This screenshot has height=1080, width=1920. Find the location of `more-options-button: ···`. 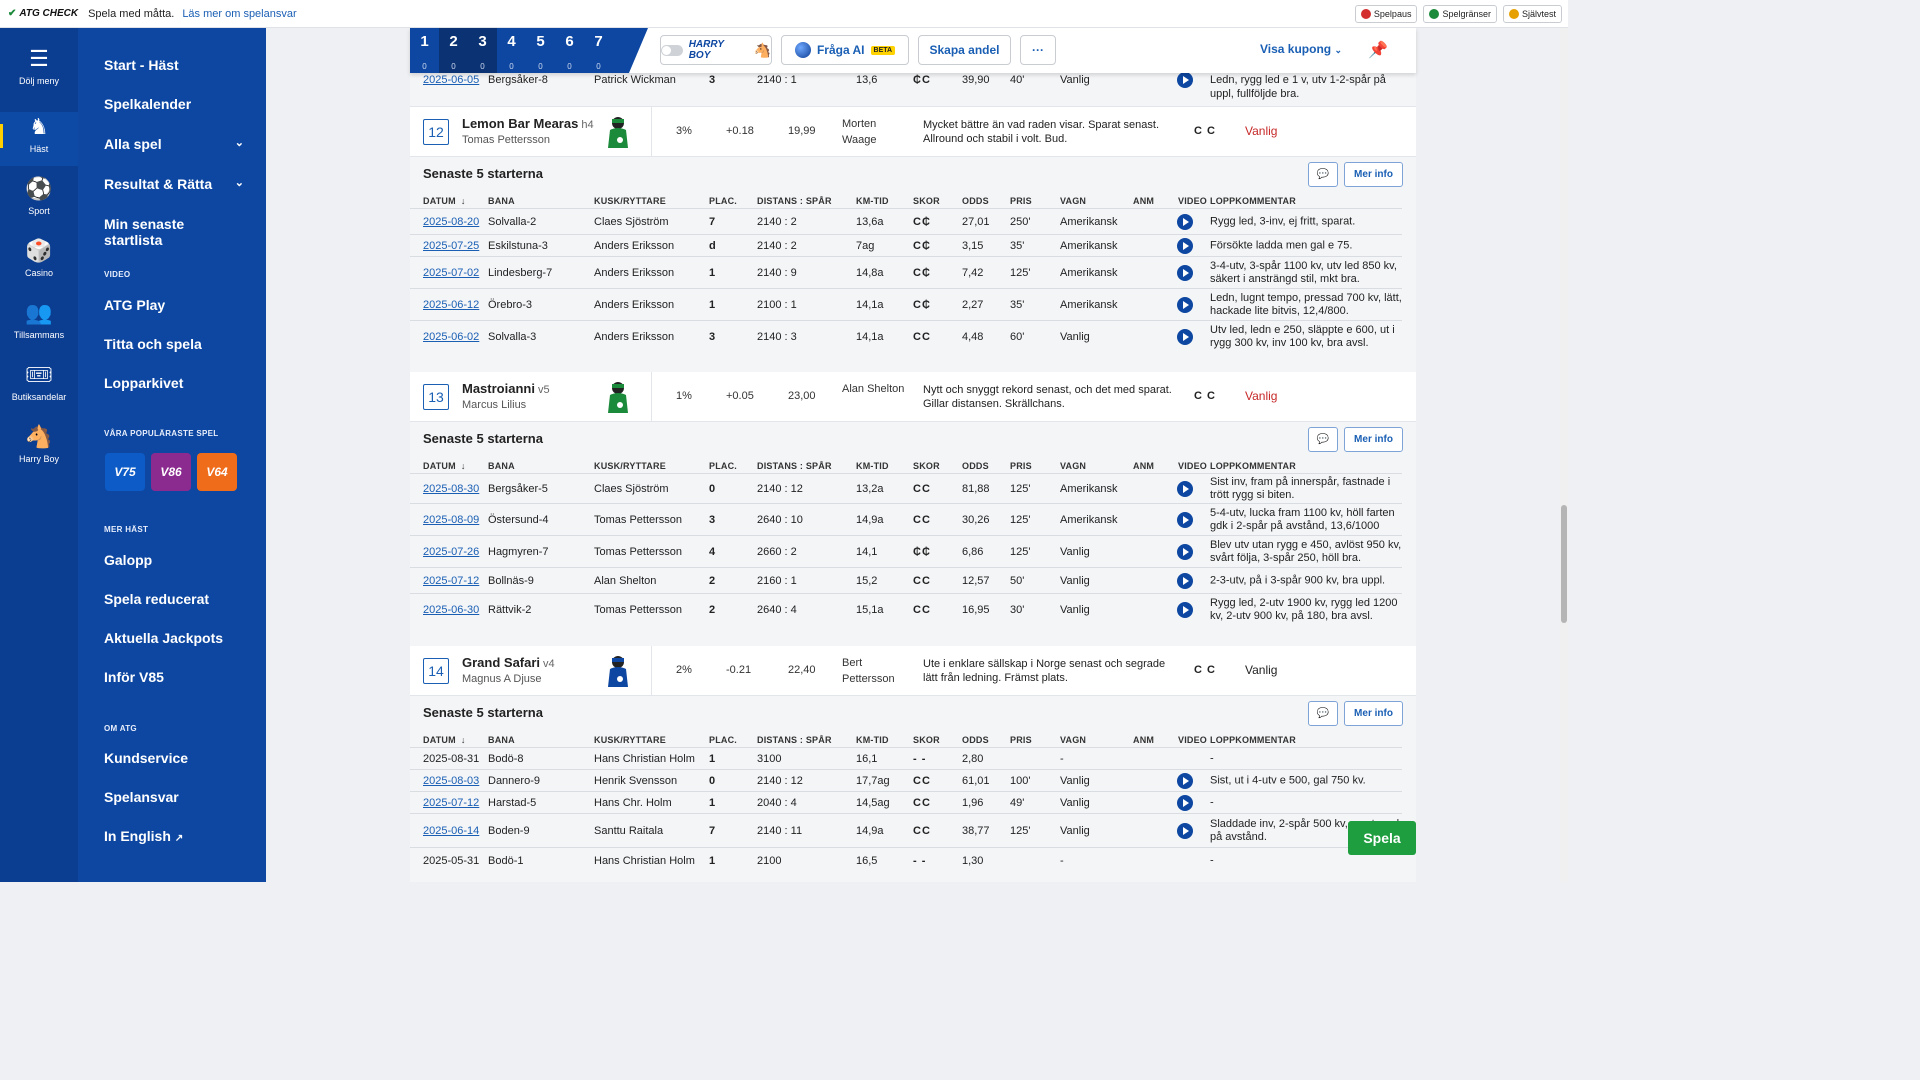

more-options-button: ··· is located at coordinates (1038, 50).